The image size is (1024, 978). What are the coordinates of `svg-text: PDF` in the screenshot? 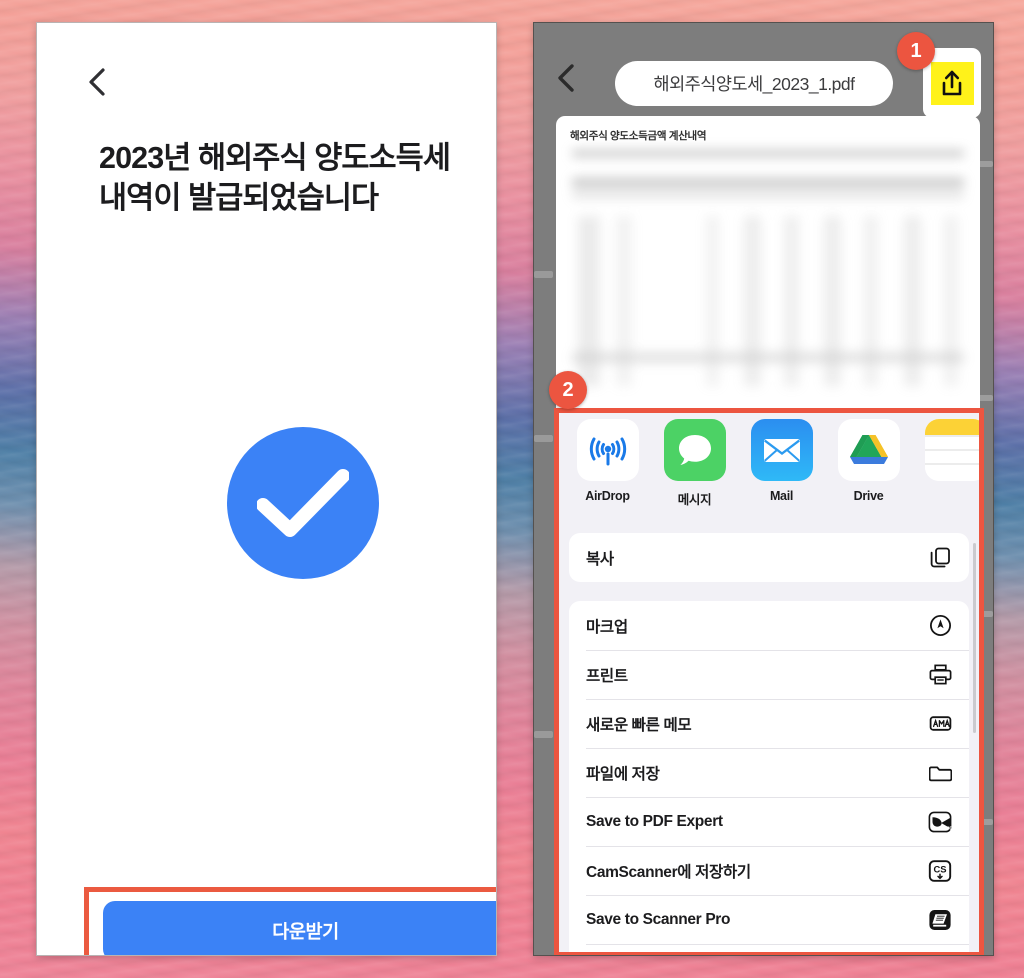 It's located at (949, 827).